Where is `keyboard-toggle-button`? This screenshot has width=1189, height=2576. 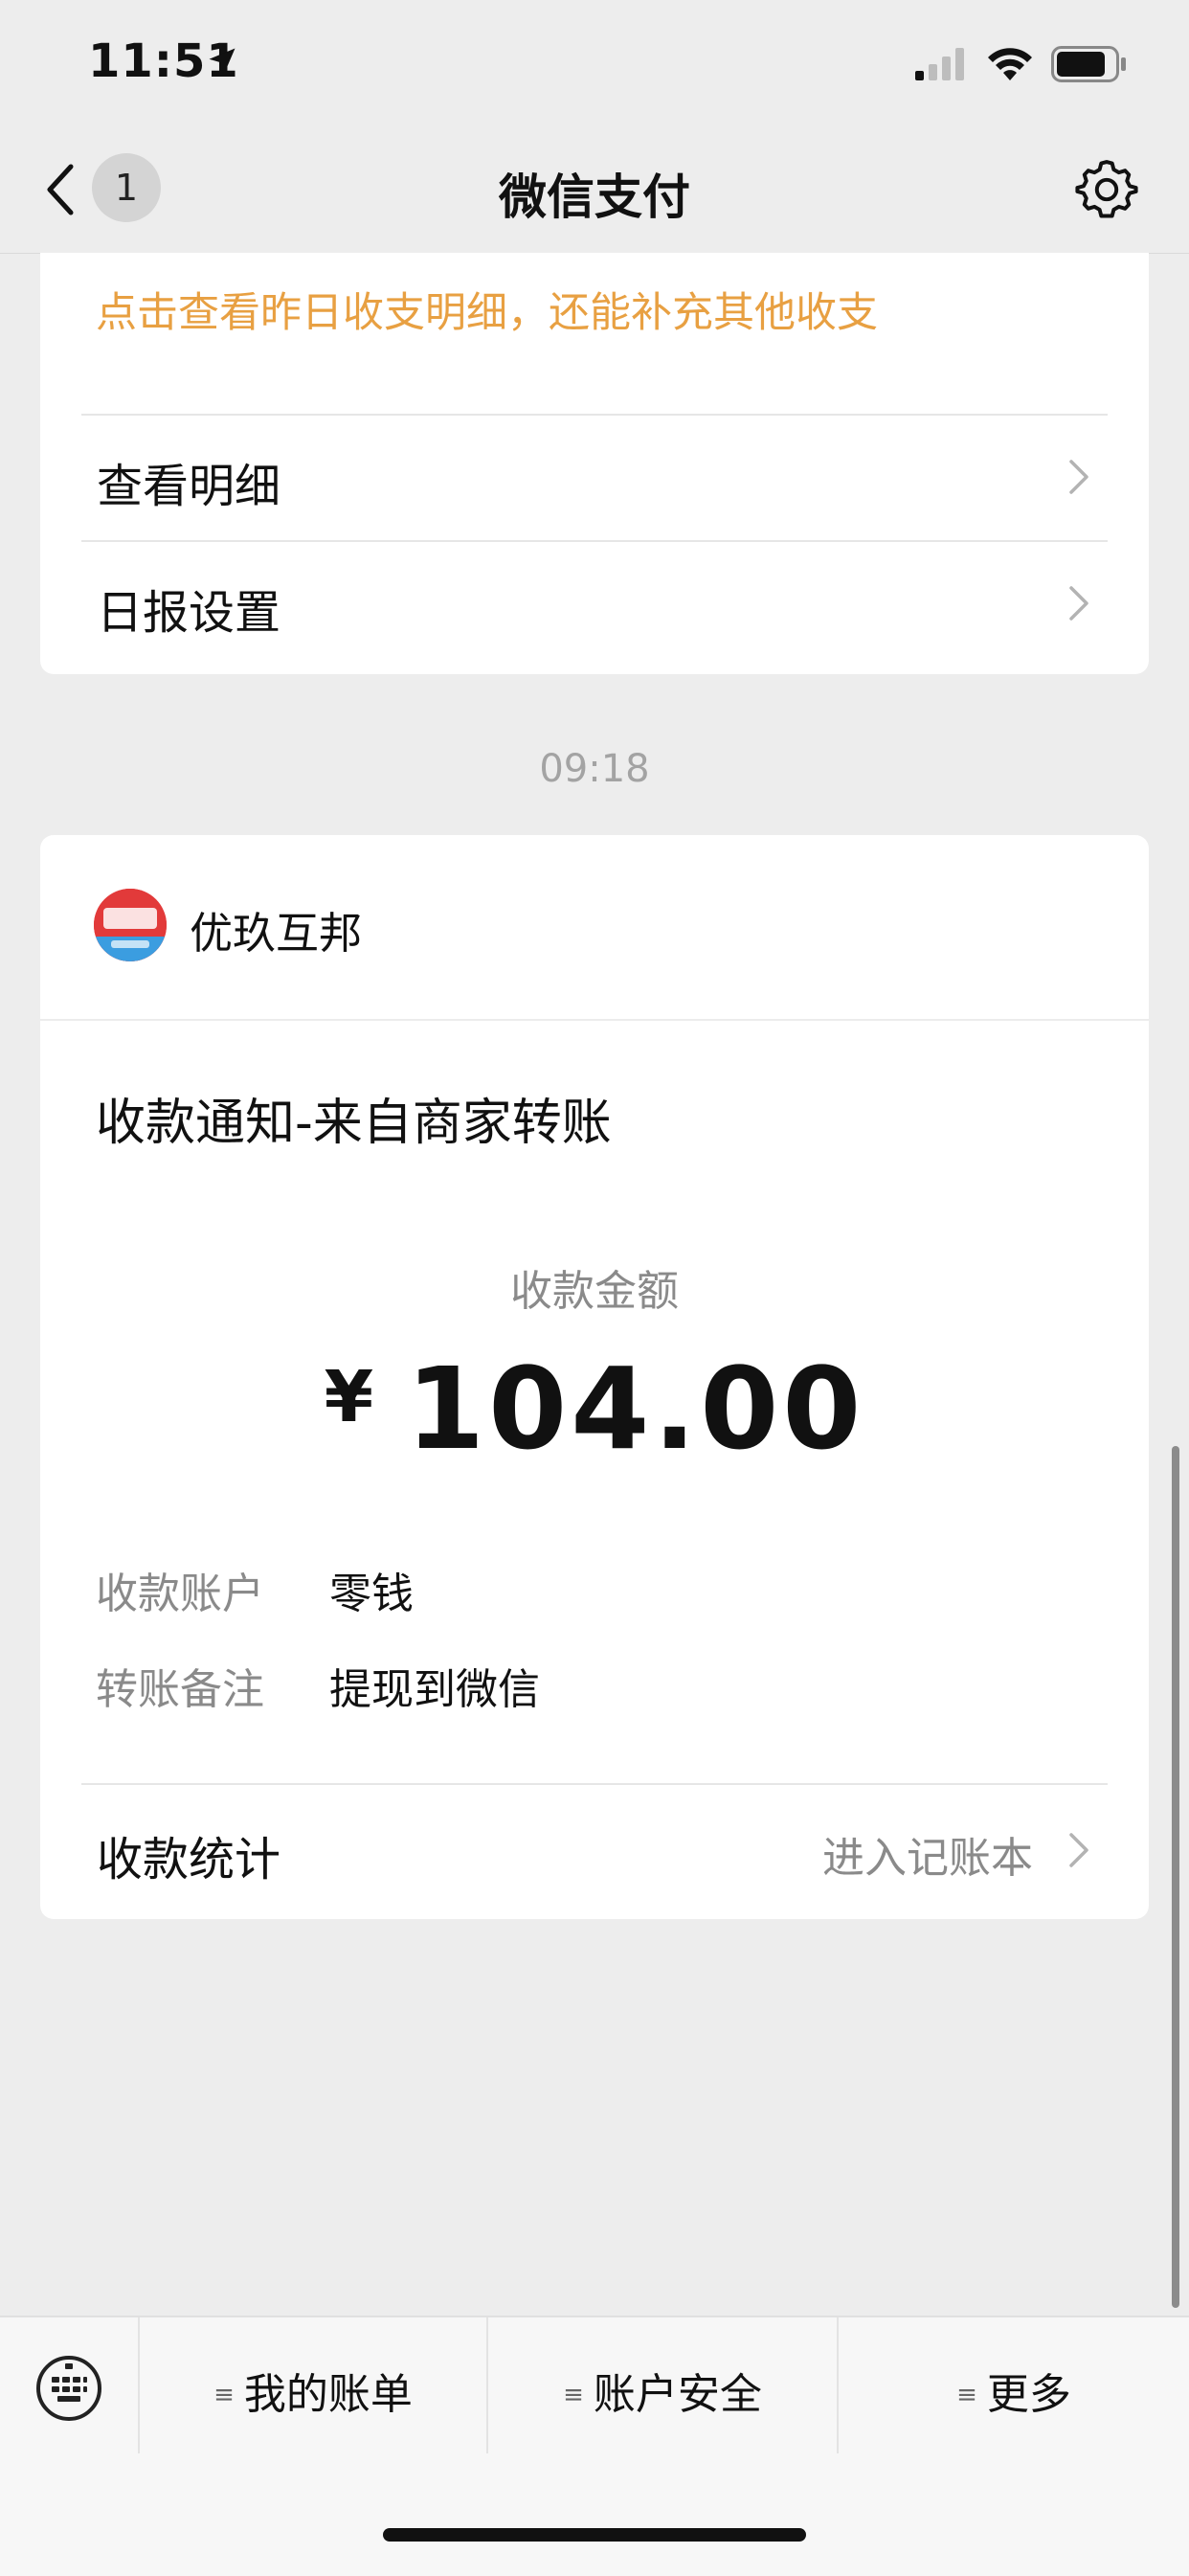 keyboard-toggle-button is located at coordinates (70, 2385).